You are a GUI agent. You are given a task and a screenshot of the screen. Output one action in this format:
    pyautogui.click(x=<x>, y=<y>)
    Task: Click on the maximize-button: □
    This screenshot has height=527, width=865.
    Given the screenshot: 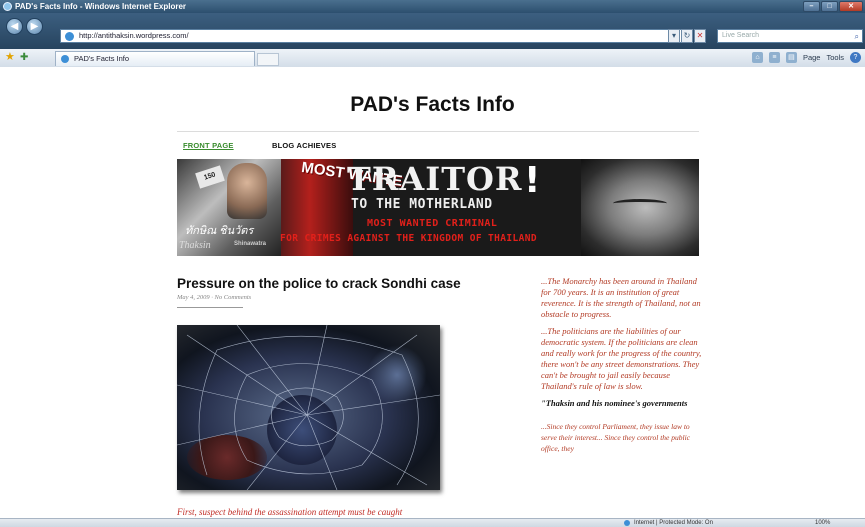 What is the action you would take?
    pyautogui.click(x=829, y=6)
    